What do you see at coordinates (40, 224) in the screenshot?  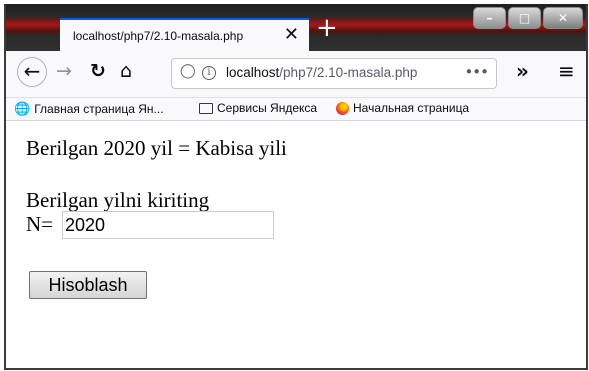 I see `n-label: N=` at bounding box center [40, 224].